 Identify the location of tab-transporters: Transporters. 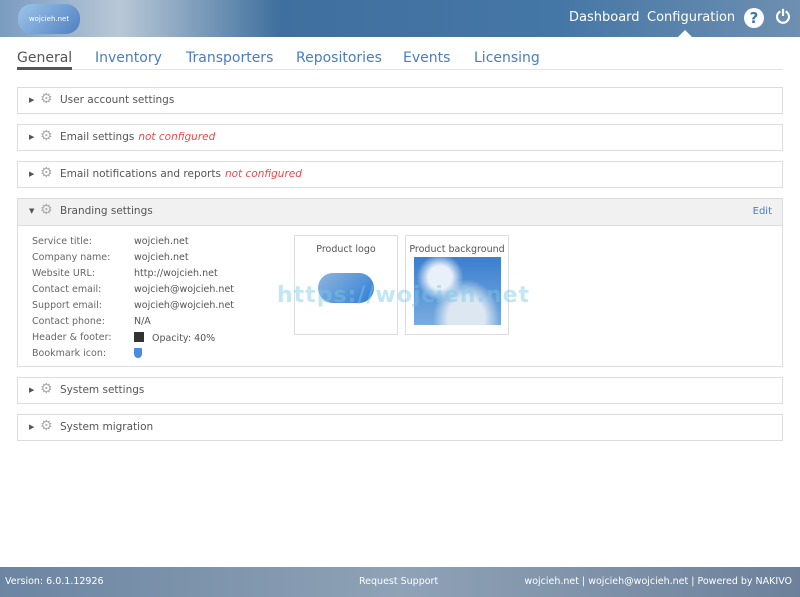
(229, 58).